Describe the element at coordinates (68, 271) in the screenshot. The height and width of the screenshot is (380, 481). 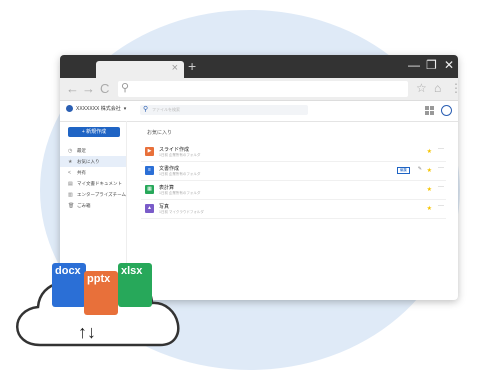
I see `docx-label: docx` at that location.